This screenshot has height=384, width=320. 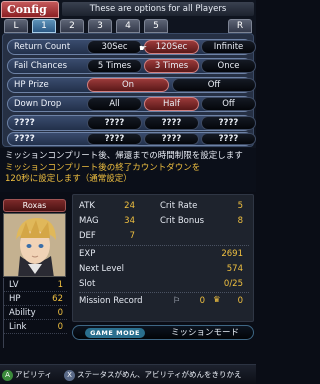 I want to click on crown-icon: ♛, so click(x=217, y=300).